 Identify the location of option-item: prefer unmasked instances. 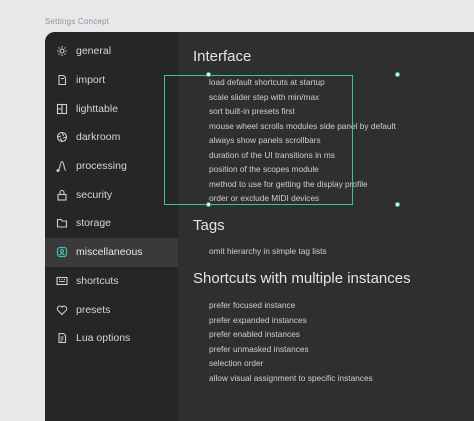
(259, 349).